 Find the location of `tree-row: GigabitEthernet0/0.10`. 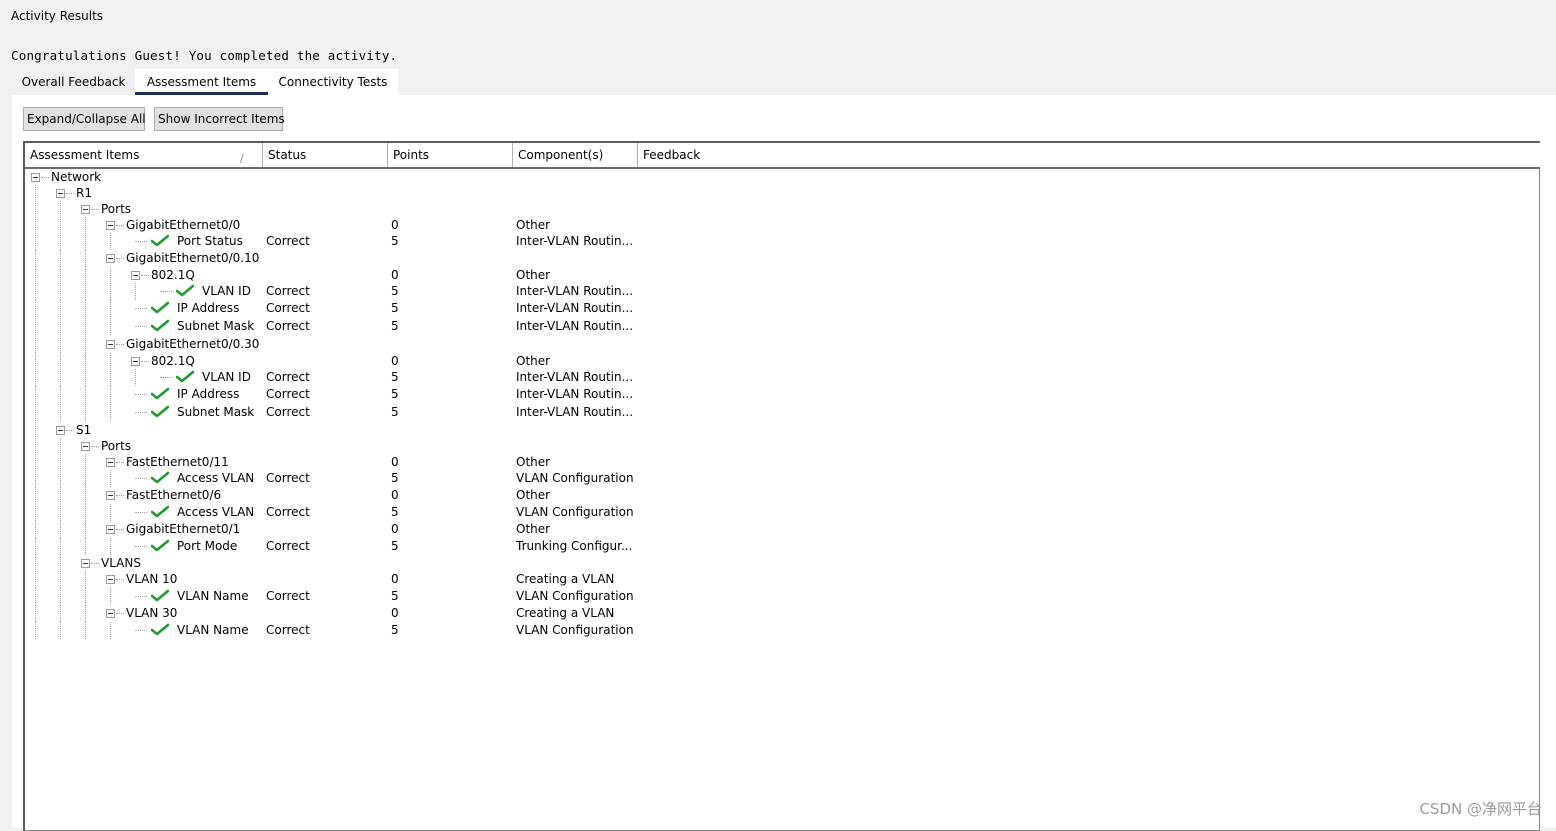

tree-row: GigabitEthernet0/0.10 is located at coordinates (782, 258).